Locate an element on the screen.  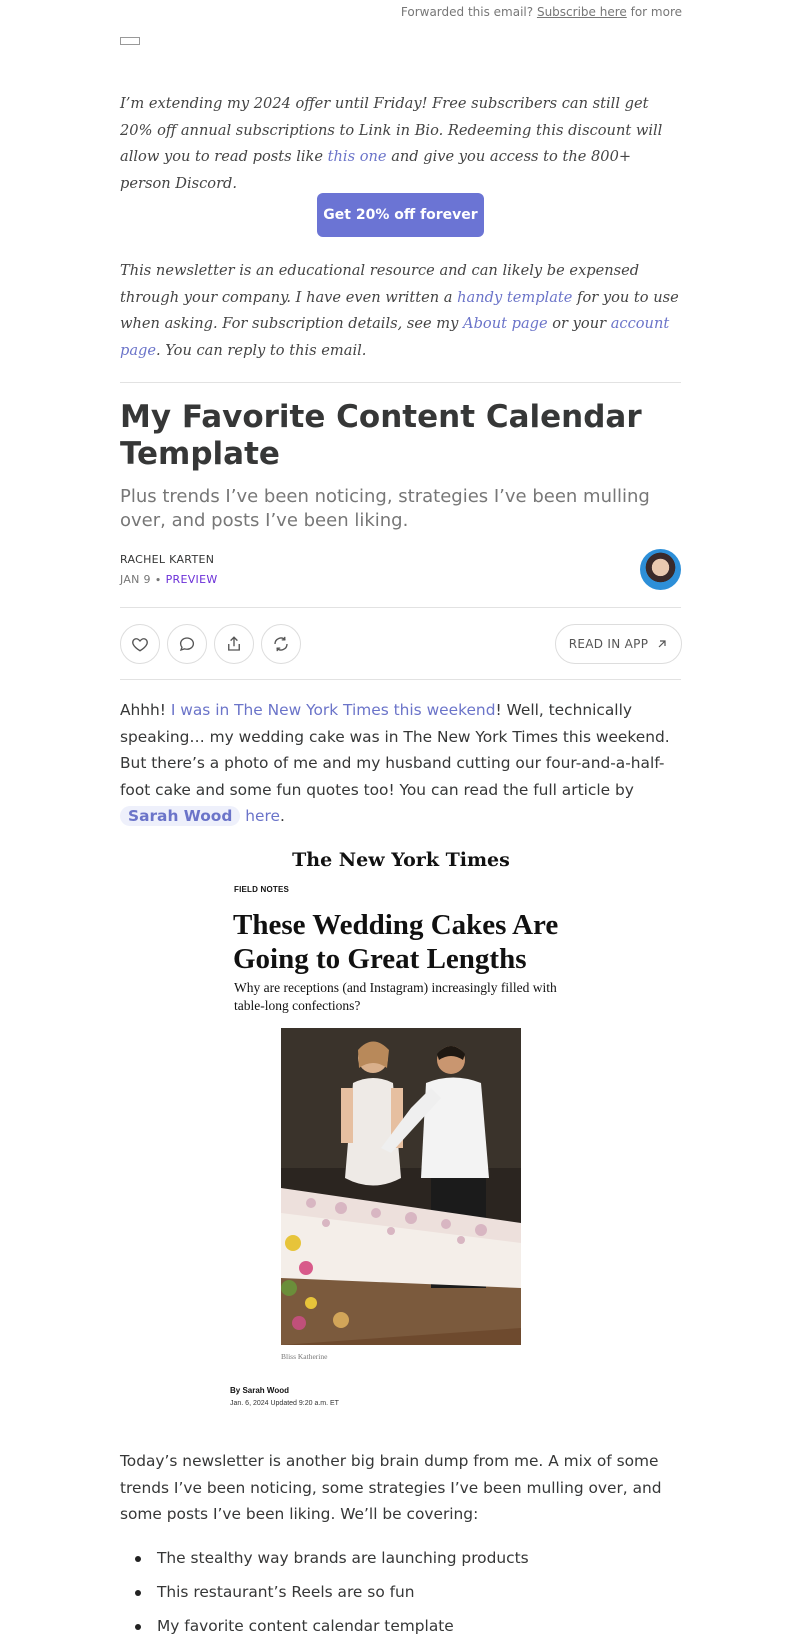
heart-icon is located at coordinates (140, 645).